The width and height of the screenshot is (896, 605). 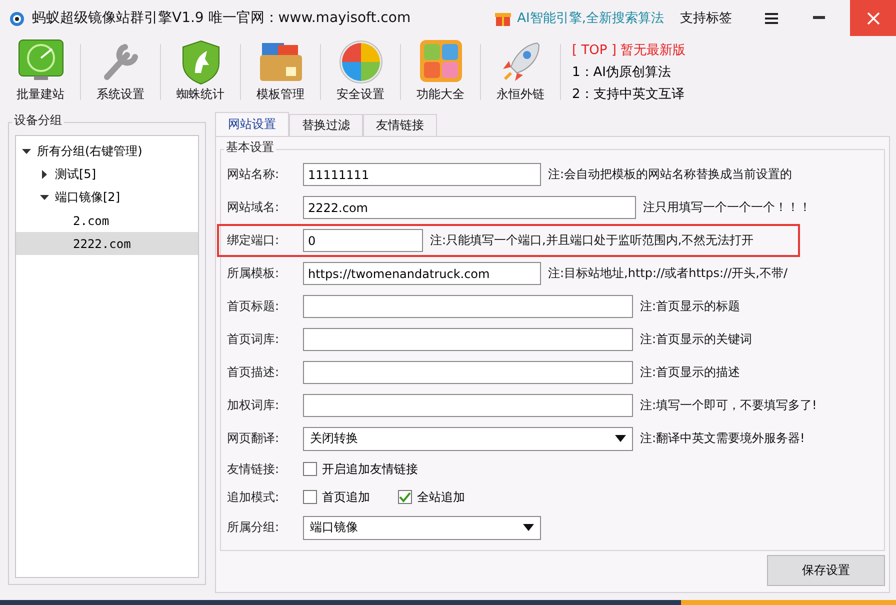 What do you see at coordinates (622, 72) in the screenshot?
I see `news-line: 1：AI伪原创算法` at bounding box center [622, 72].